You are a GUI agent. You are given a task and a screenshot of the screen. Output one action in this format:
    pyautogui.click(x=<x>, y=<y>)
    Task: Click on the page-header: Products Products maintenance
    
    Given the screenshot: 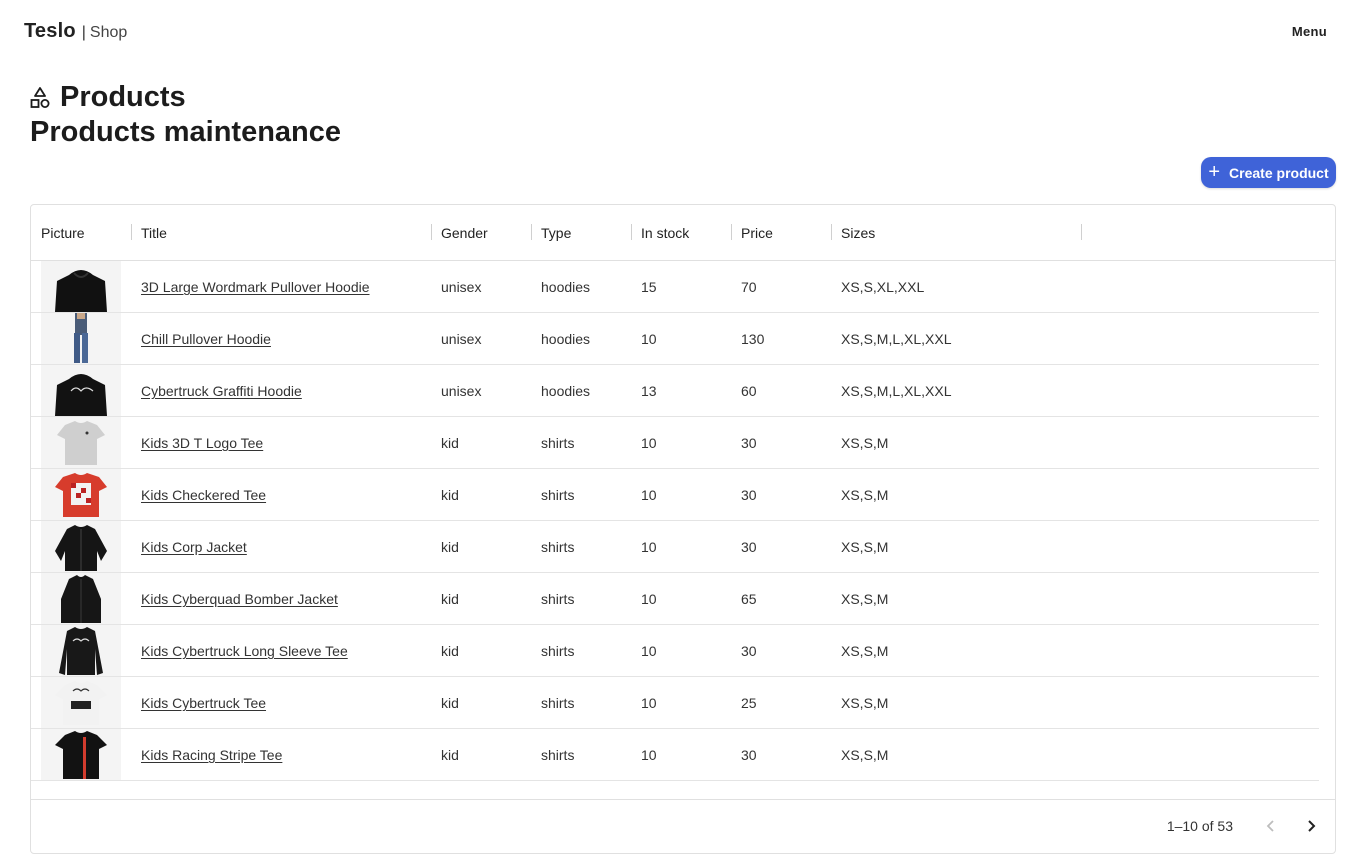 What is the action you would take?
    pyautogui.click(x=185, y=114)
    